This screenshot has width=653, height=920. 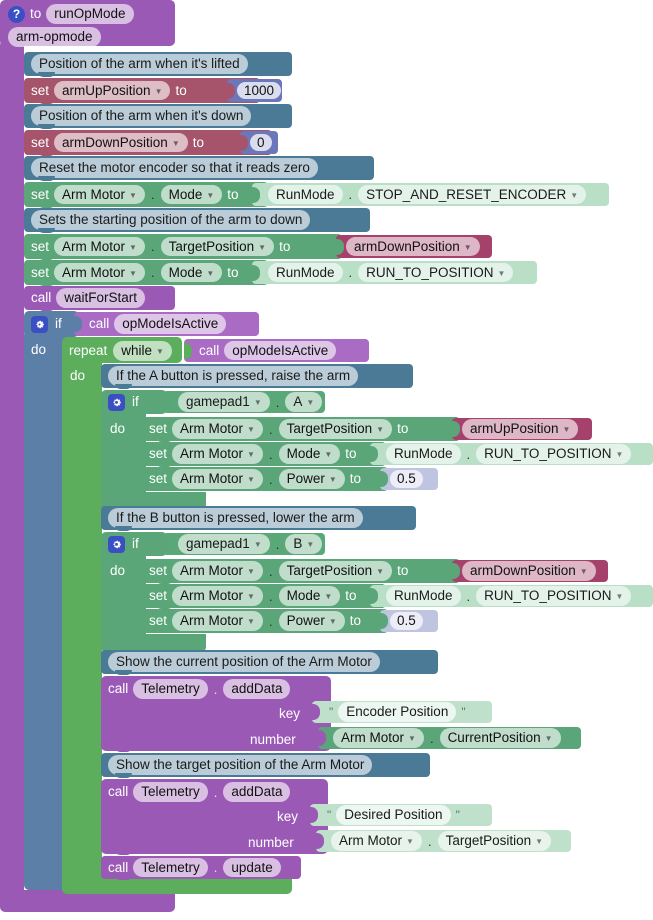 I want to click on set-motor-target-position-down: set Arm Motor ▼ . TargetPosition ▼ to, so click(x=301, y=571).